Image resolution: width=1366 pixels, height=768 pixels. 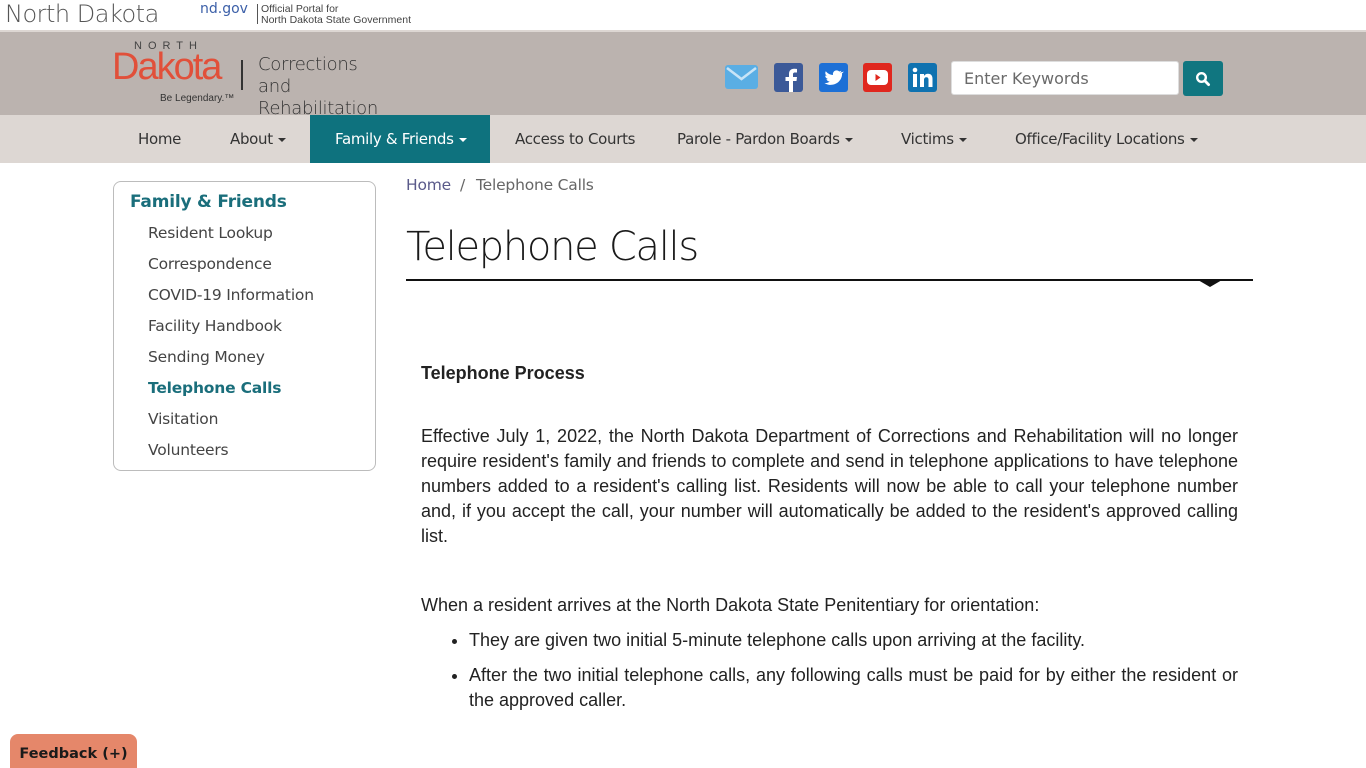 What do you see at coordinates (833, 77) in the screenshot?
I see `twitter-icon` at bounding box center [833, 77].